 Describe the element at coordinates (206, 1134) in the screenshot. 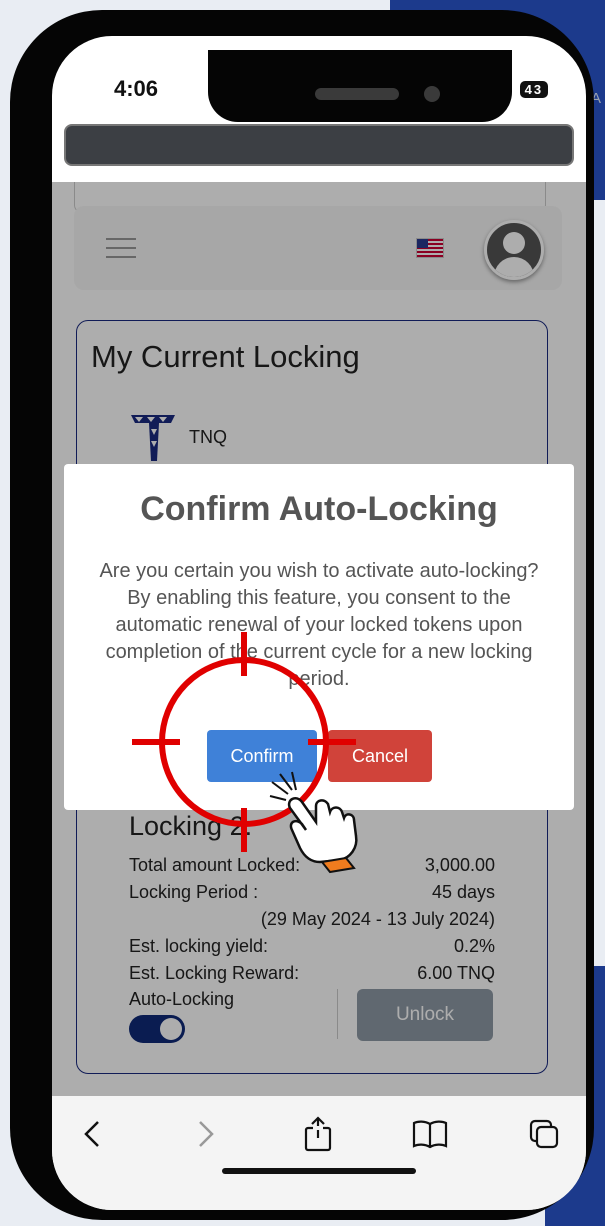

I see `forward-icon` at that location.